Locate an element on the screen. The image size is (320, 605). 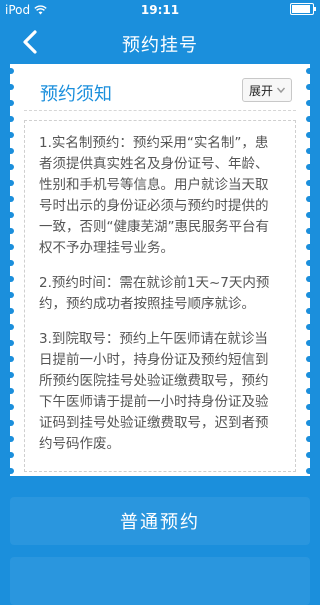
chevron-down-icon is located at coordinates (281, 90).